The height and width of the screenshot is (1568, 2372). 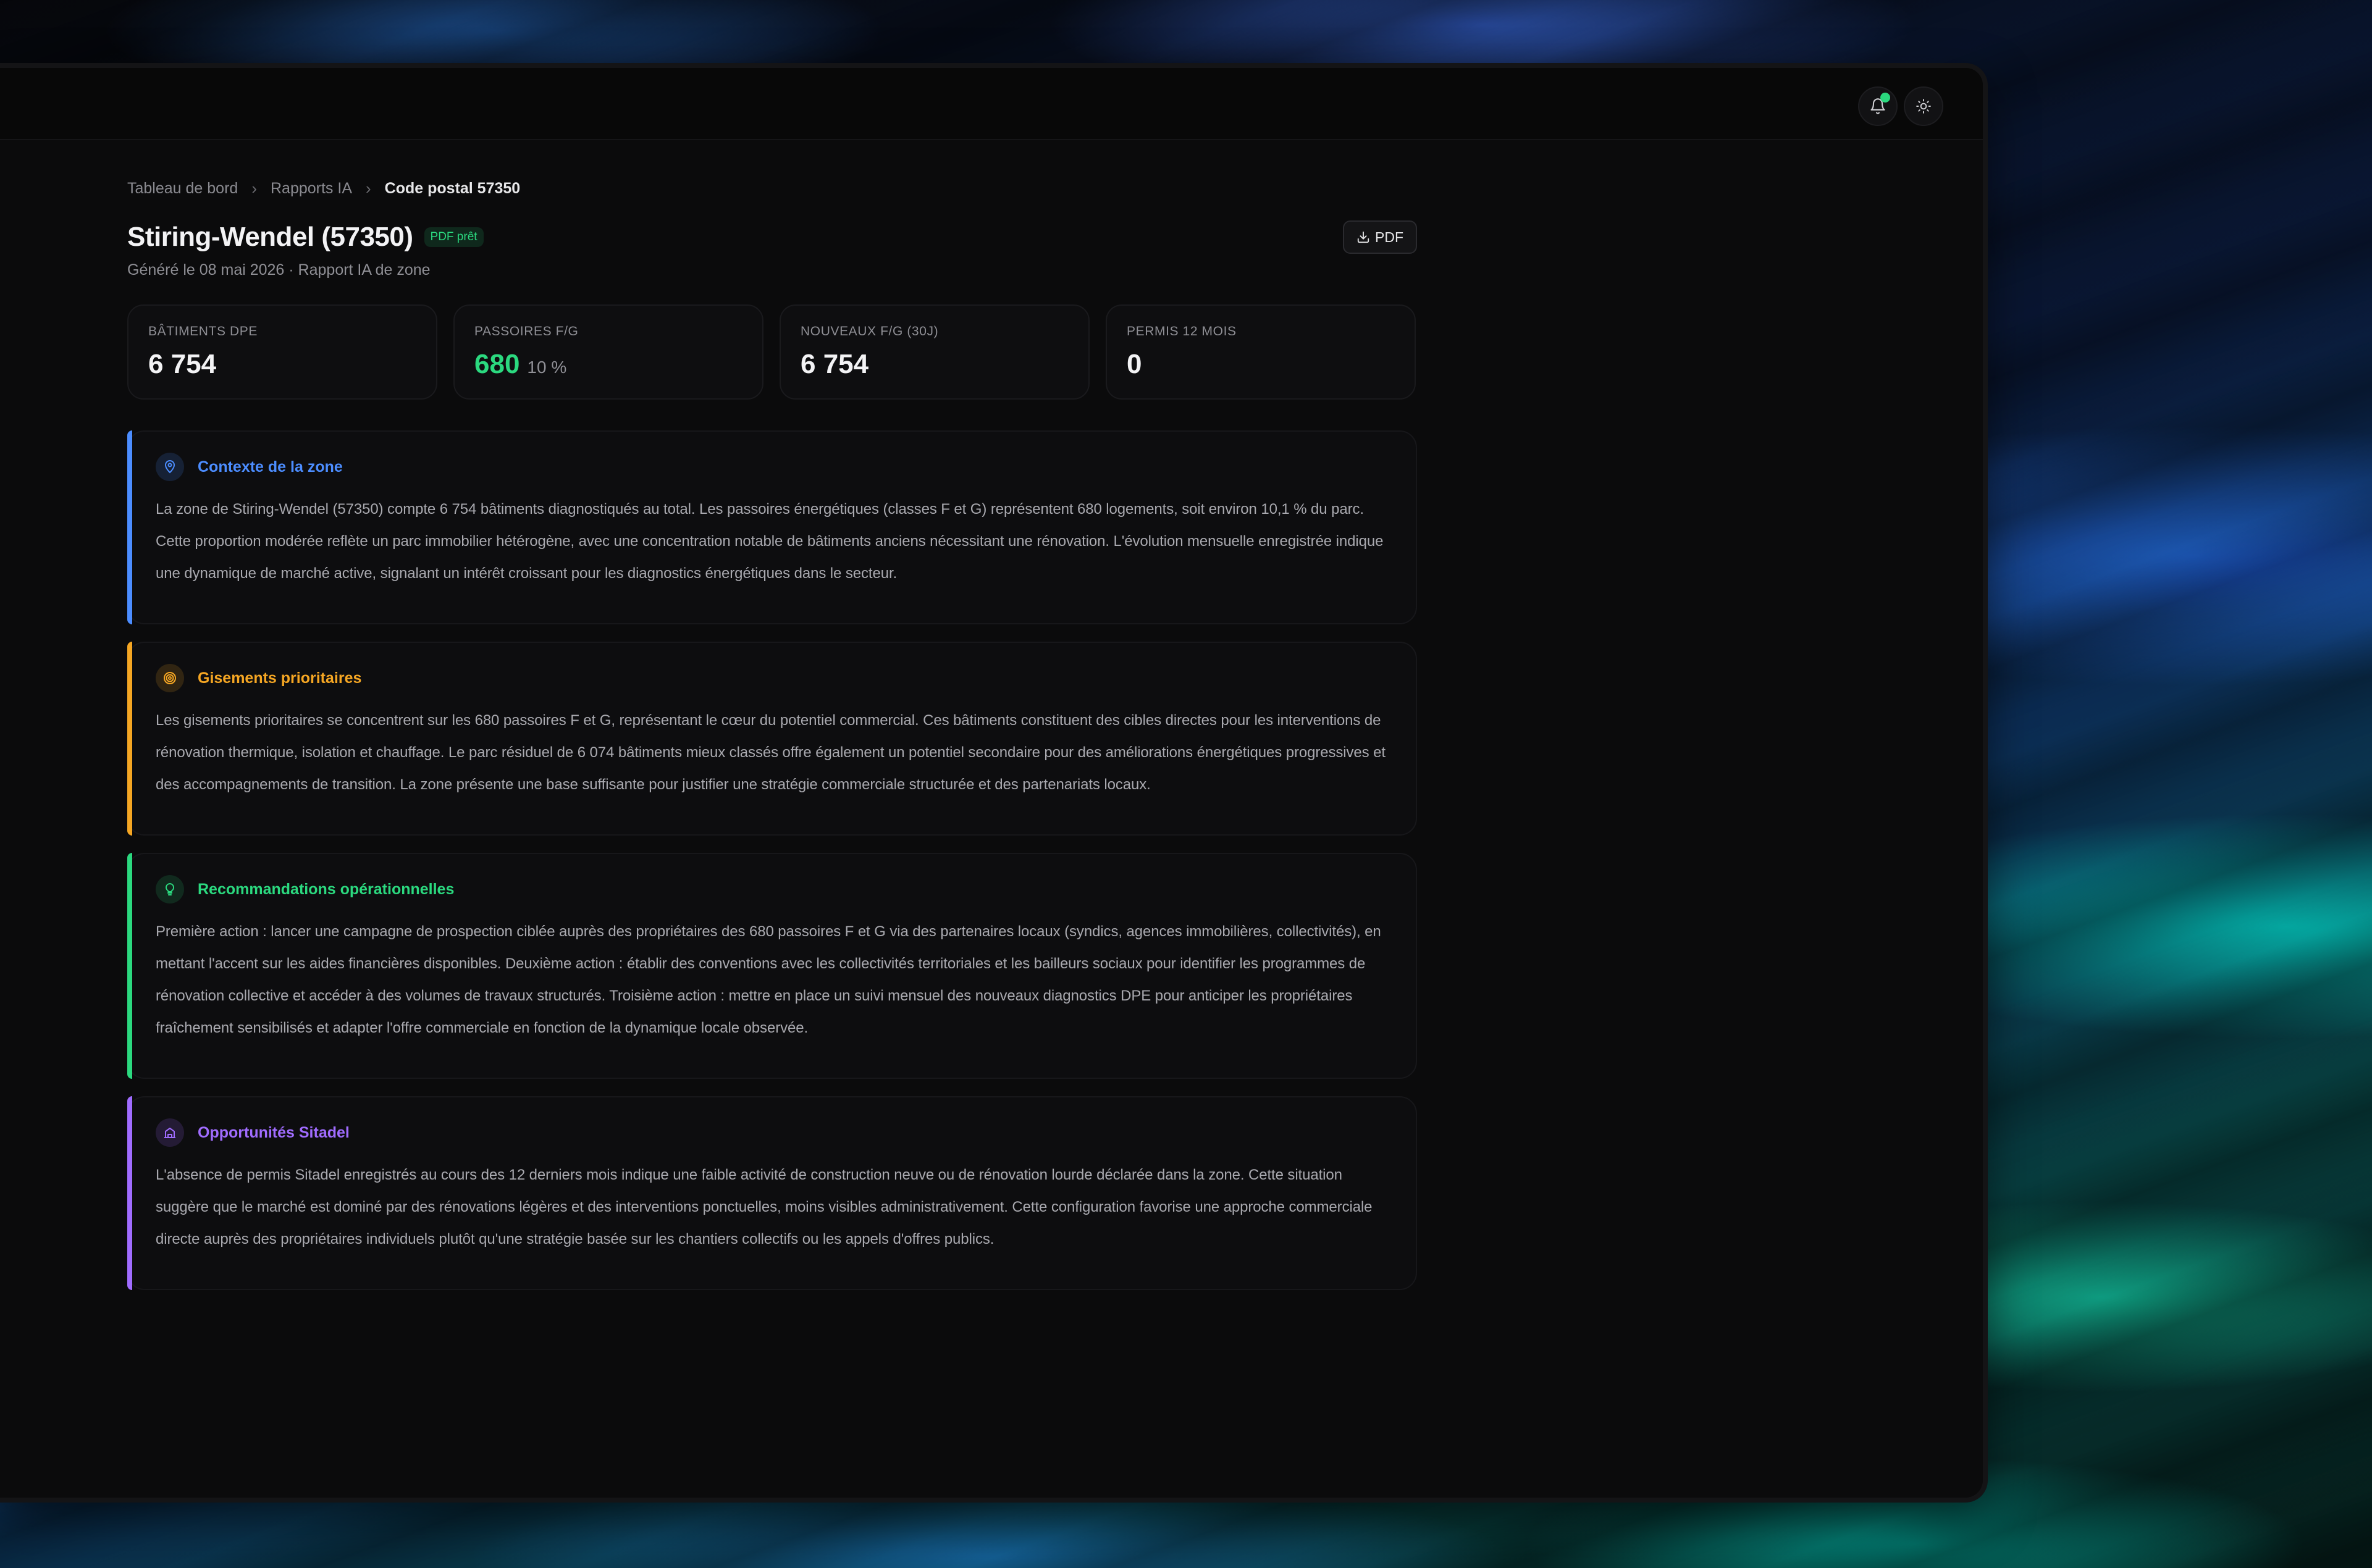 I want to click on stat-label: BÂTIMENTS DPE, so click(x=203, y=331).